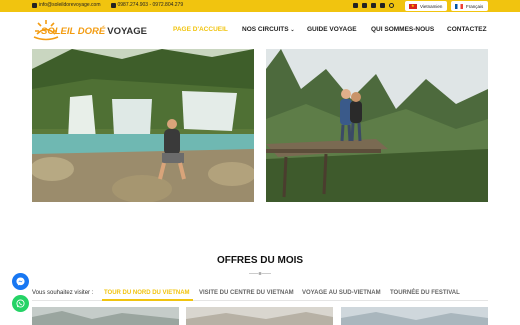 The image size is (520, 325). I want to click on language-label: Français, so click(475, 6).